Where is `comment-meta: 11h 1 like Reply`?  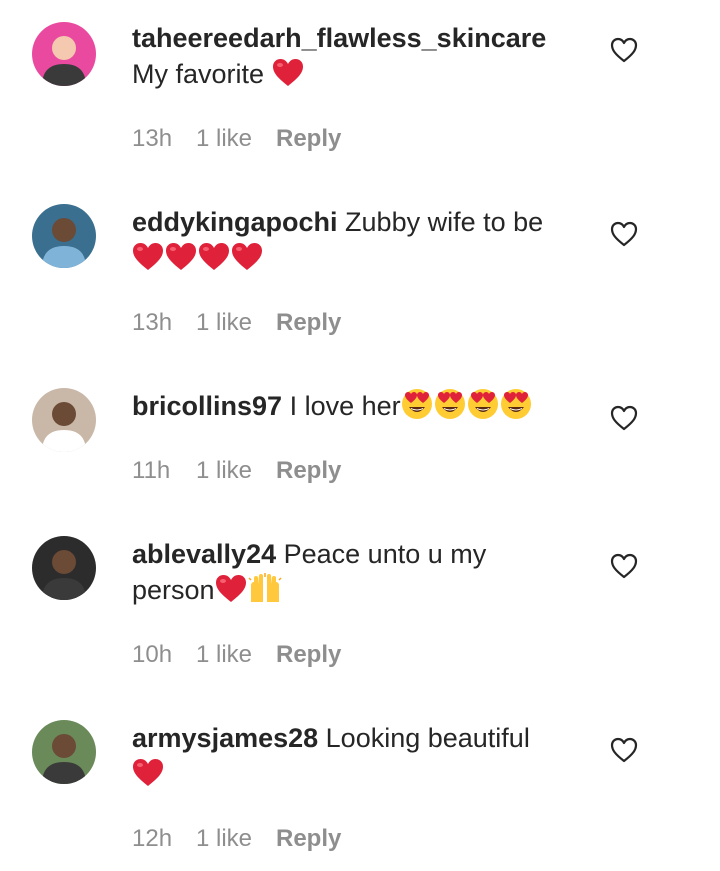 comment-meta: 11h 1 like Reply is located at coordinates (236, 471).